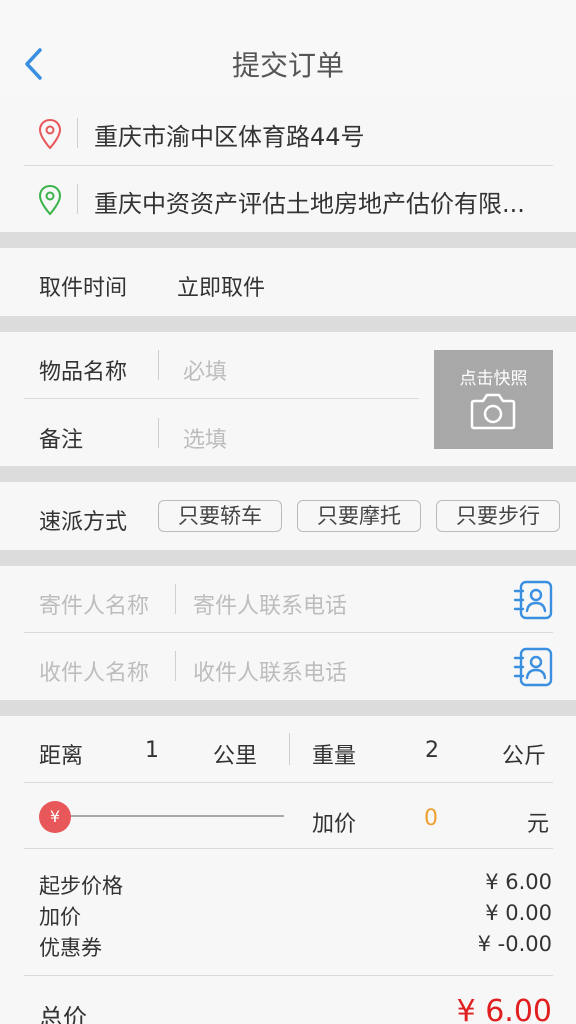  Describe the element at coordinates (288, 516) in the screenshot. I see `delivery-method-row: 速派方式 只要轿车 只要摩托 只要步行` at that location.